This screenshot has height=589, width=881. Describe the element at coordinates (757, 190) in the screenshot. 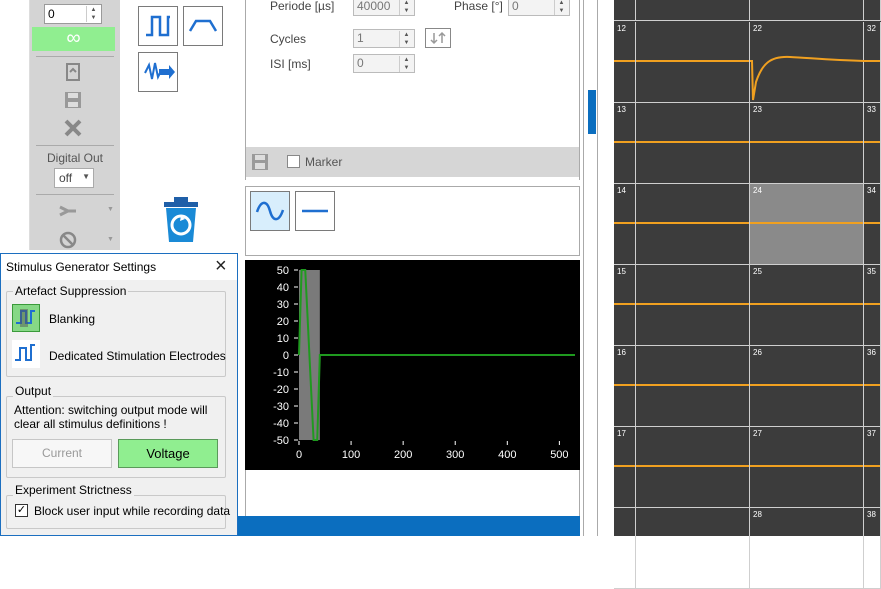

I see `electrode-number: 24` at that location.